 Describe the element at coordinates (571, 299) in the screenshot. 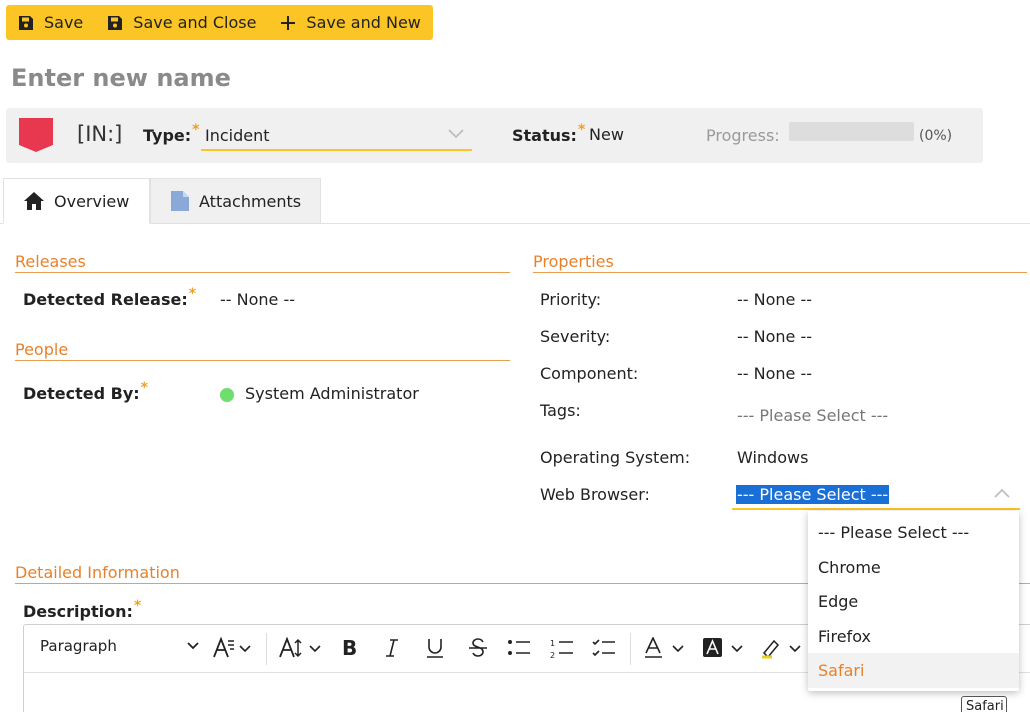

I see `priority-label: Priority:` at that location.